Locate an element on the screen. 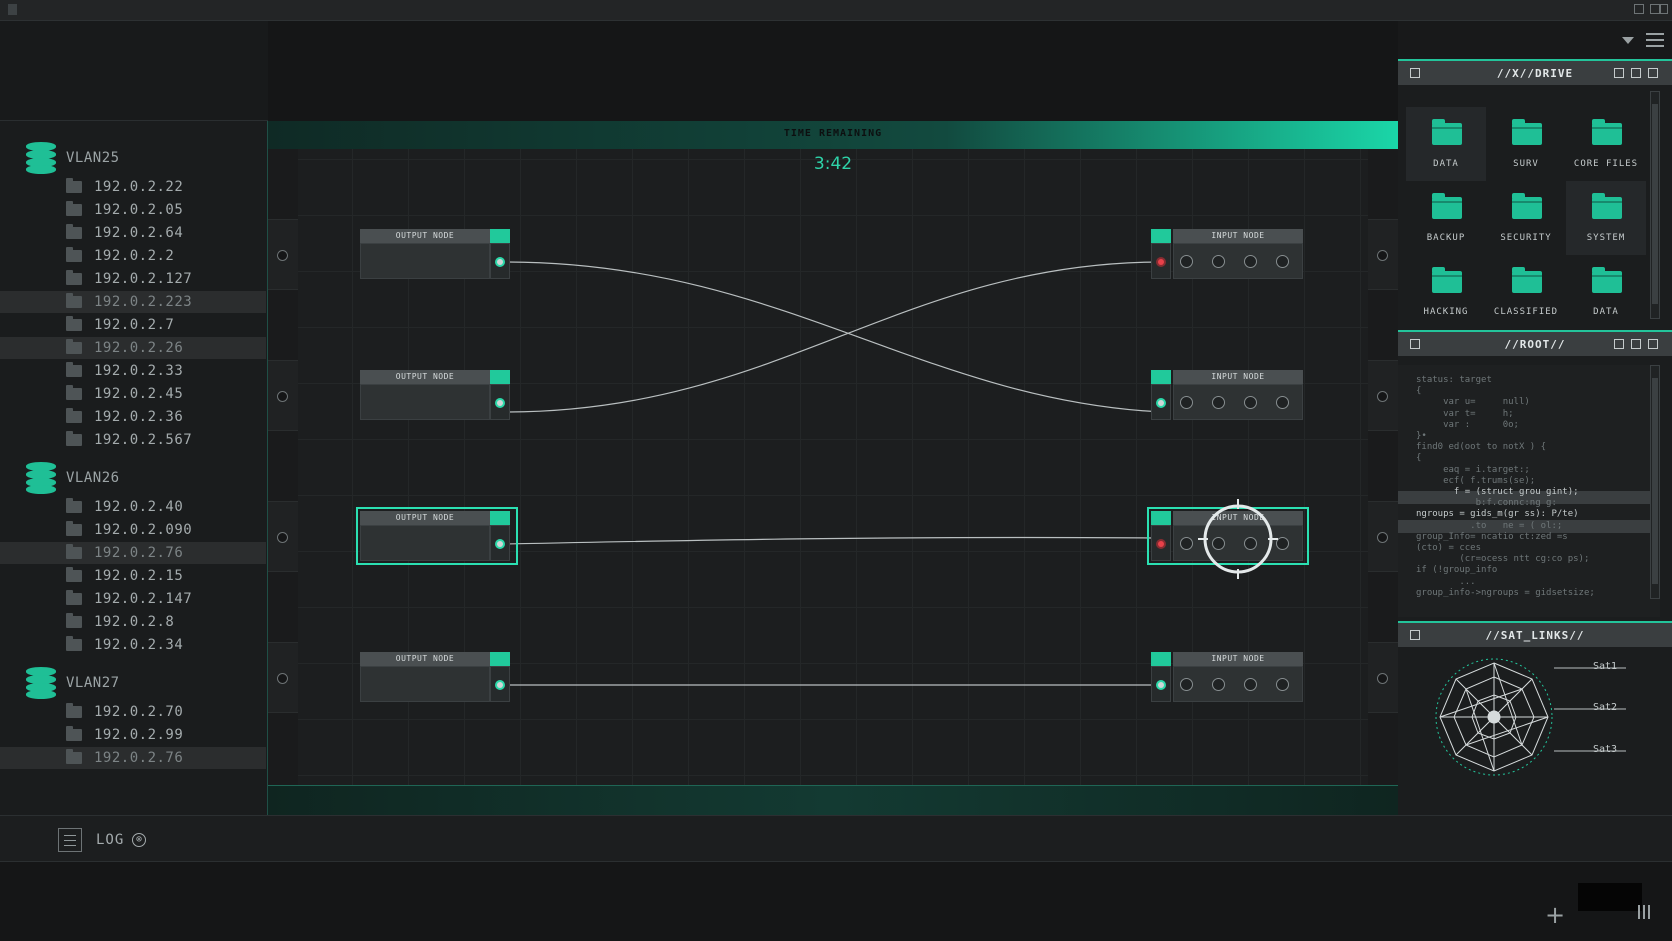 The height and width of the screenshot is (941, 1672). ip-list-item: 192.0.2.40 is located at coordinates (133, 507).